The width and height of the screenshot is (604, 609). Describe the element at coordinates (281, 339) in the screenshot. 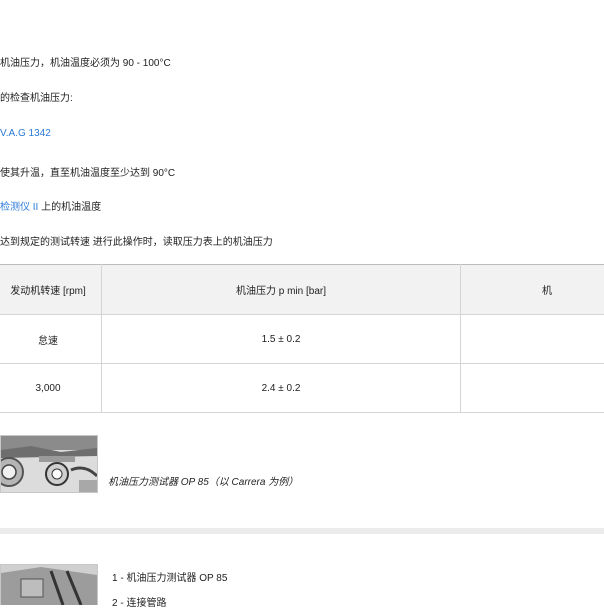

I see `cell-pressure: 1.5 ± 0.2` at that location.